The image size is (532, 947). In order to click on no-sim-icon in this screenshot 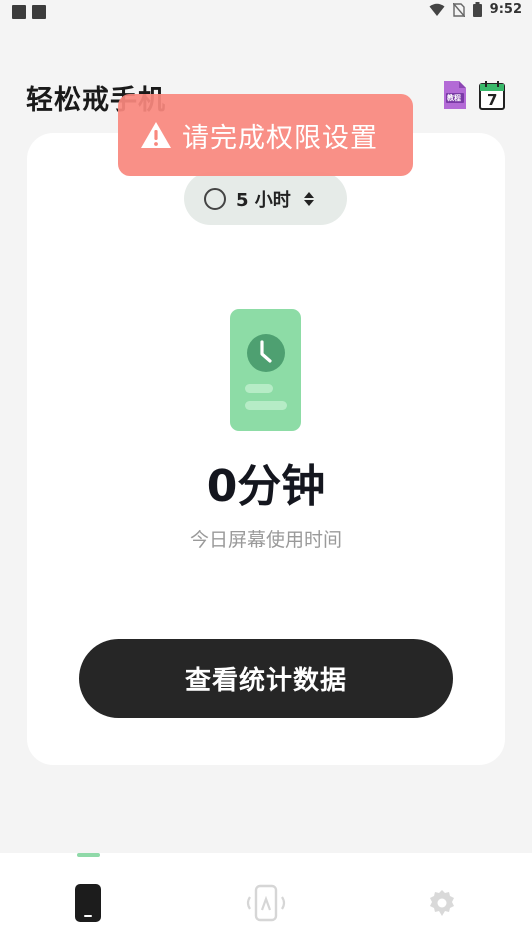, I will do `click(458, 9)`.